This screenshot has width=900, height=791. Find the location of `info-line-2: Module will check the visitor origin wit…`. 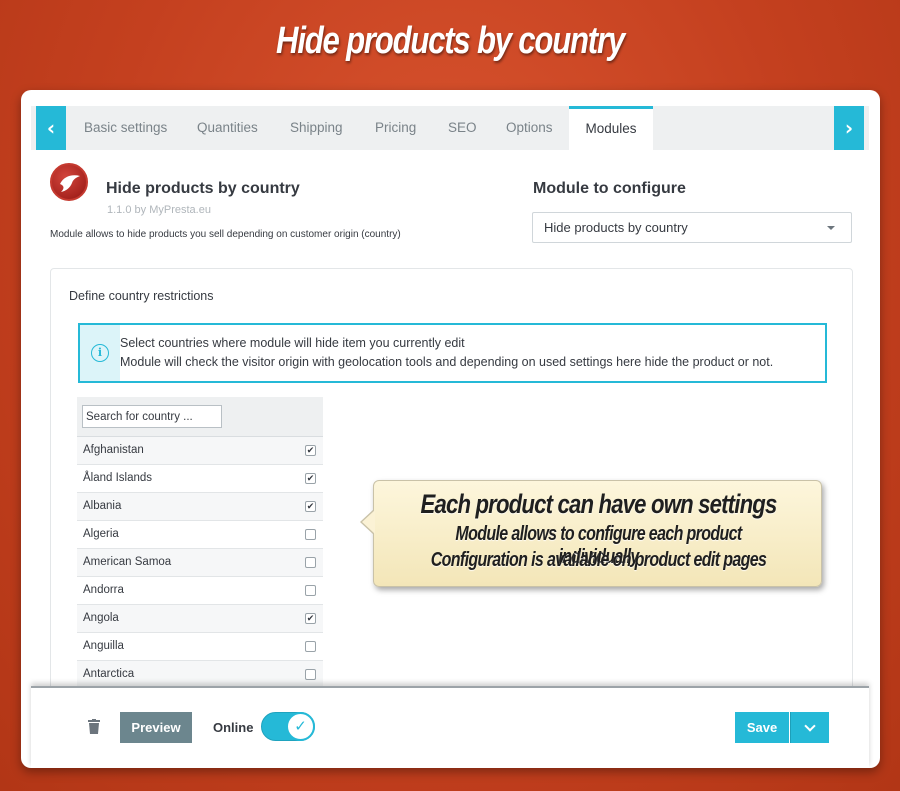

info-line-2: Module will check the visitor origin wit… is located at coordinates (447, 362).